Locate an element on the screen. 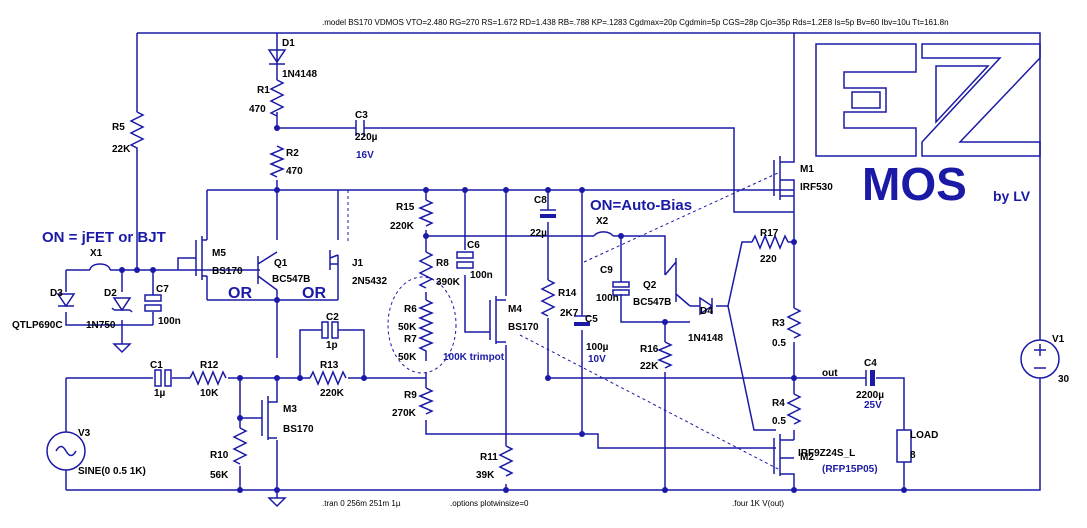 This screenshot has width=1087, height=528. options-directive: .options plotwinsize=0 is located at coordinates (489, 503).